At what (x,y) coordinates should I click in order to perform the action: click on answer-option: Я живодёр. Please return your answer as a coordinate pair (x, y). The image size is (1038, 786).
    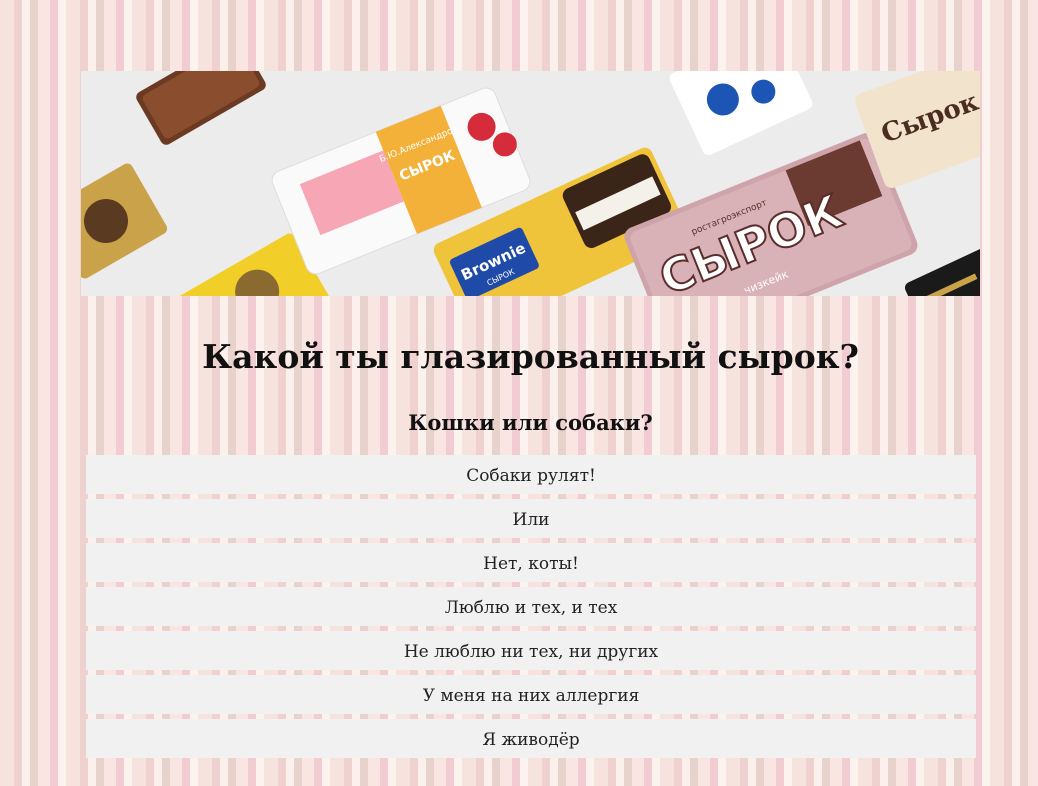
    Looking at the image, I should click on (531, 738).